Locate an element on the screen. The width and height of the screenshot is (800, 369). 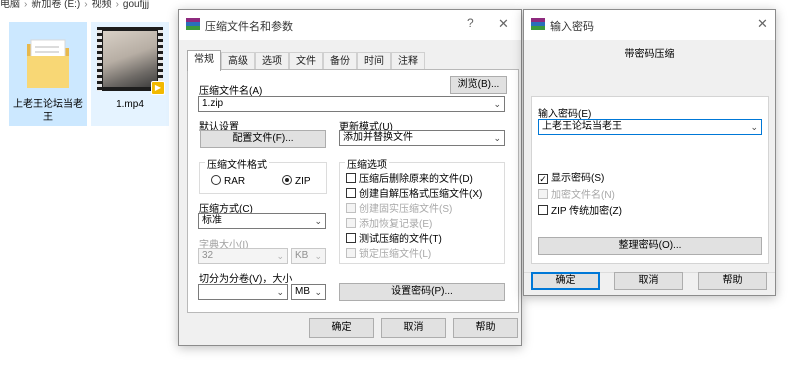
archive-name-field: 1.zip ⌄ is located at coordinates (351, 104).